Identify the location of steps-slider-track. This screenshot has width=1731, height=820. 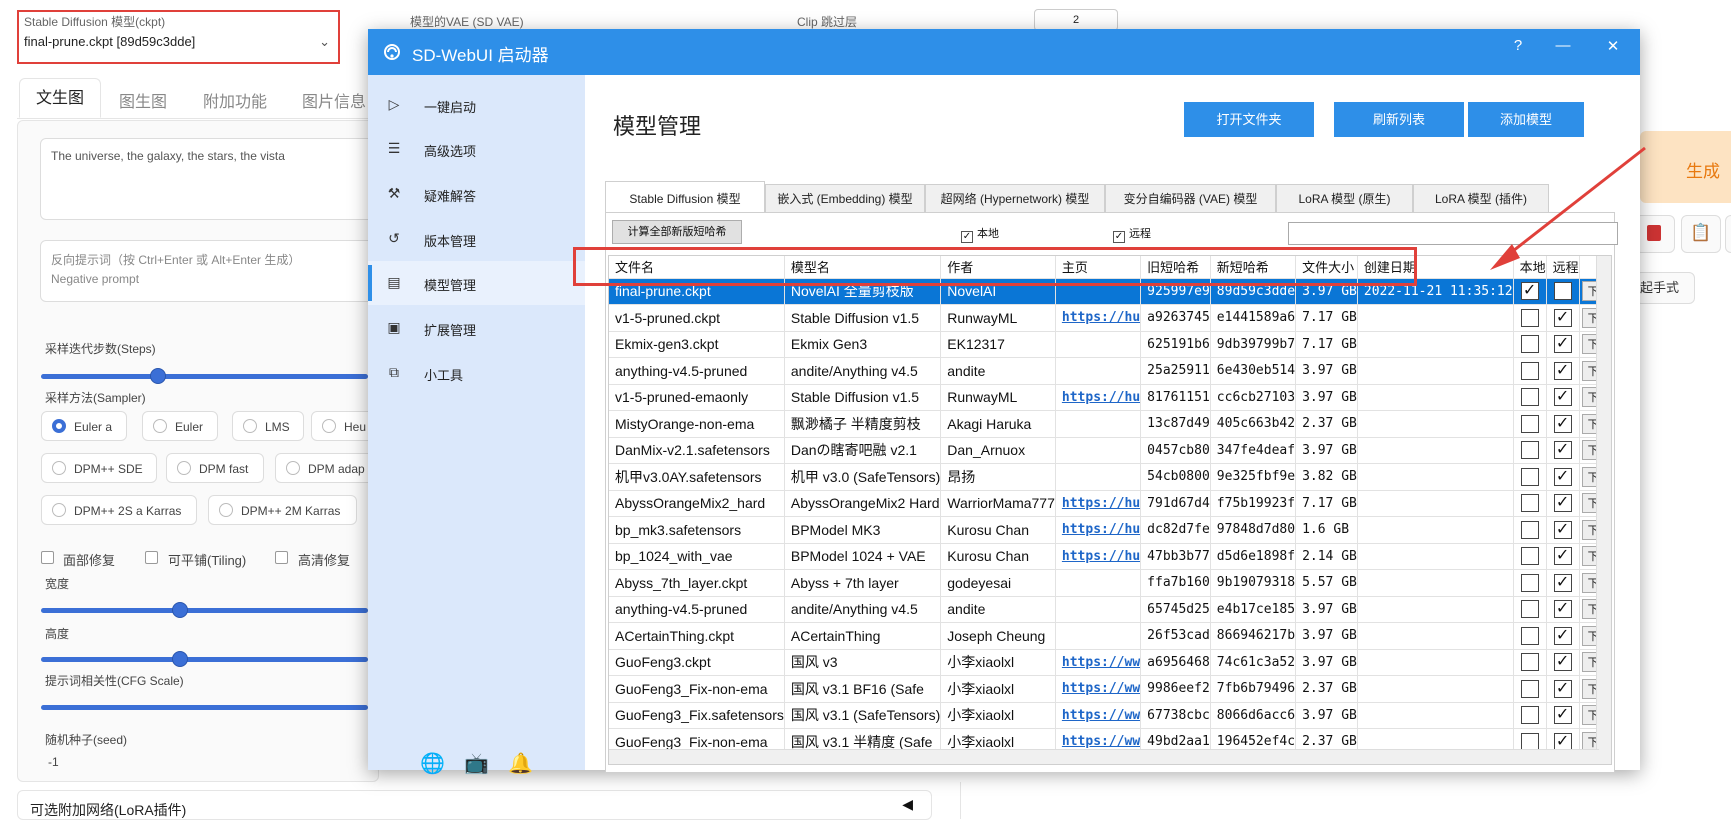
(204, 376).